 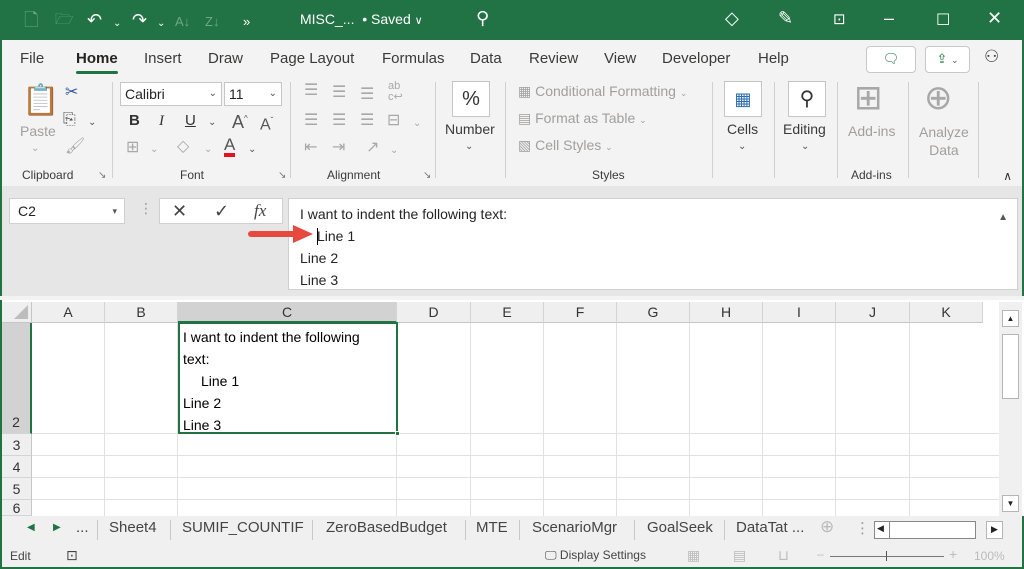 I want to click on underline-button: U, so click(x=190, y=121).